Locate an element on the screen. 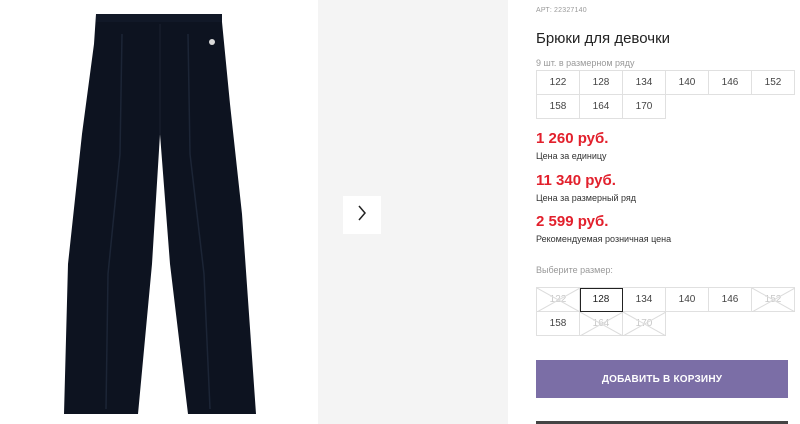 Image resolution: width=800 pixels, height=424 pixels. size-option: 128 is located at coordinates (601, 300).